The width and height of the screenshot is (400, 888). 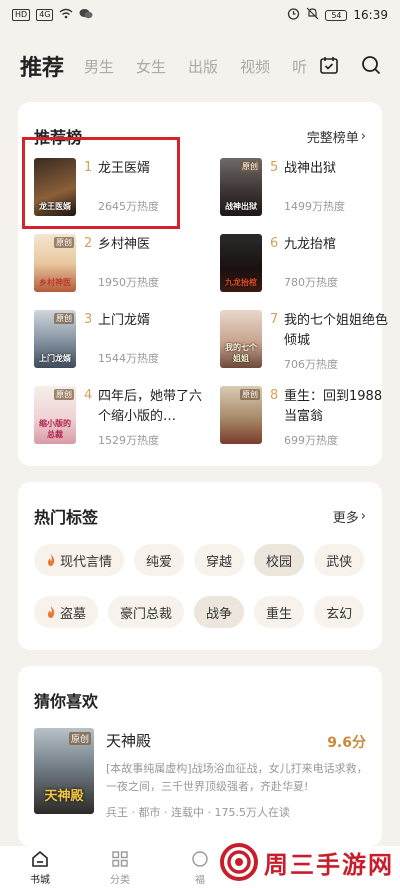 I want to click on tag-pill: 盗墓, so click(x=66, y=612).